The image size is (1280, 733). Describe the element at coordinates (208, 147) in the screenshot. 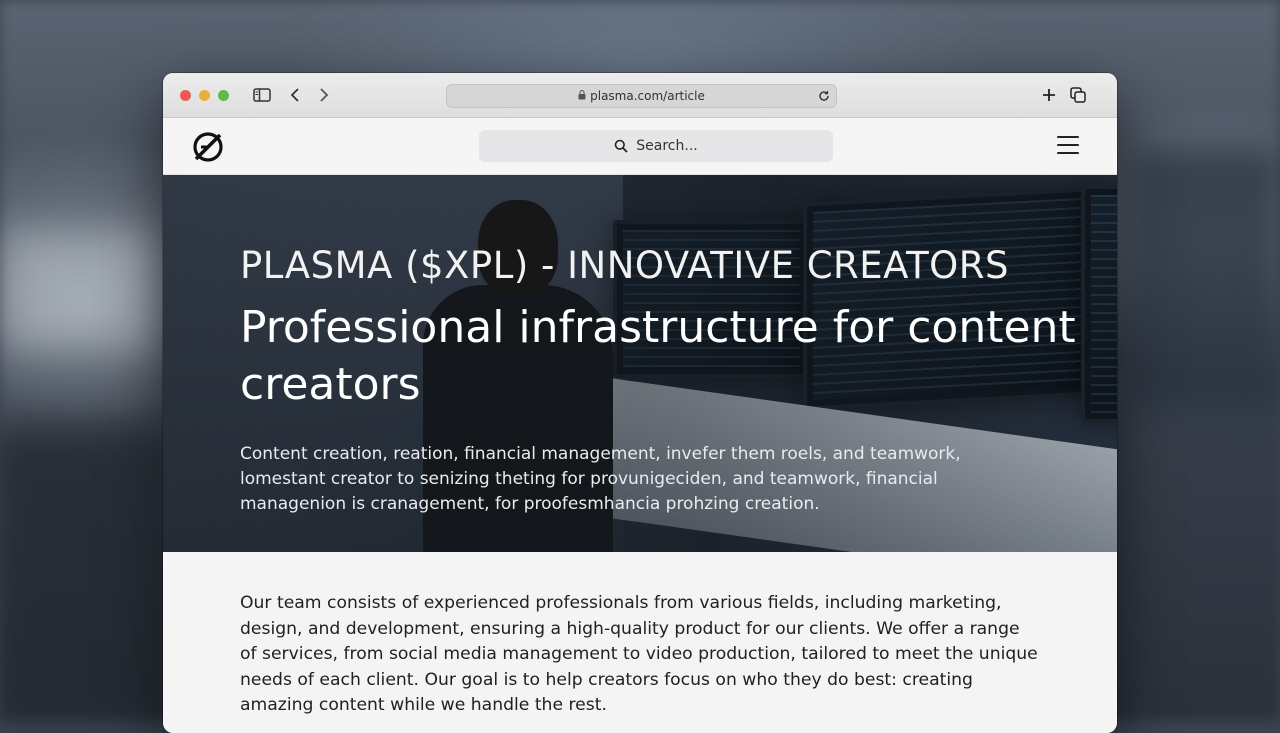

I see `plasma-logo` at that location.